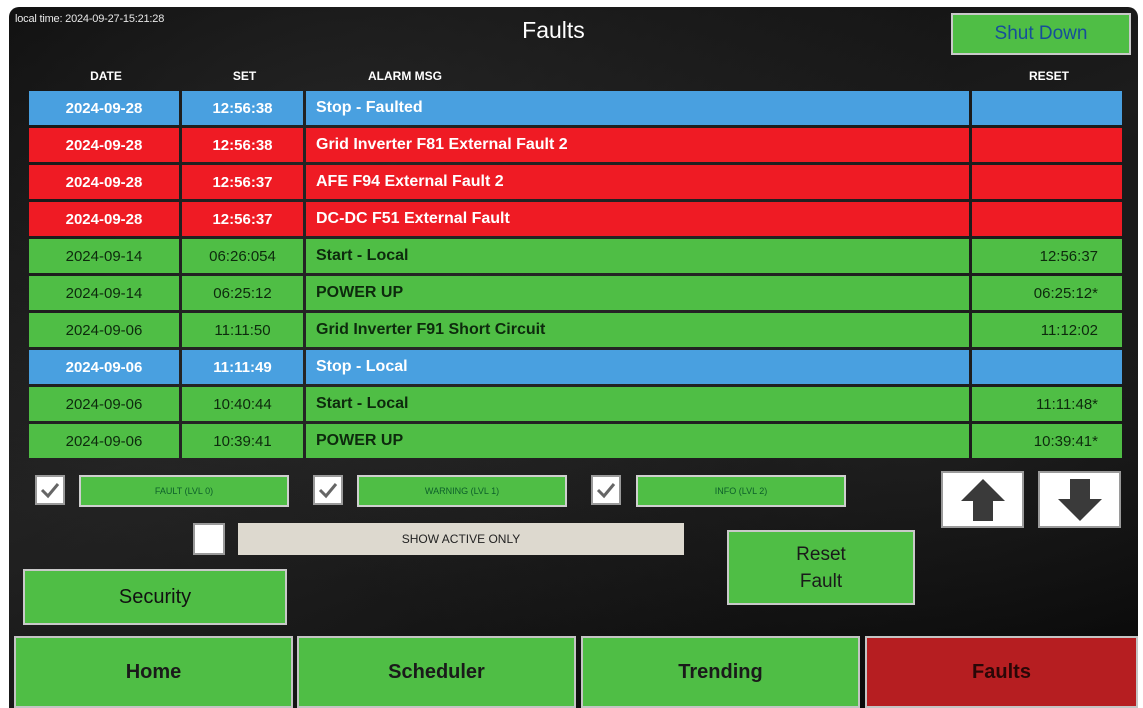  I want to click on cell-set: 06:26:054, so click(242, 256).